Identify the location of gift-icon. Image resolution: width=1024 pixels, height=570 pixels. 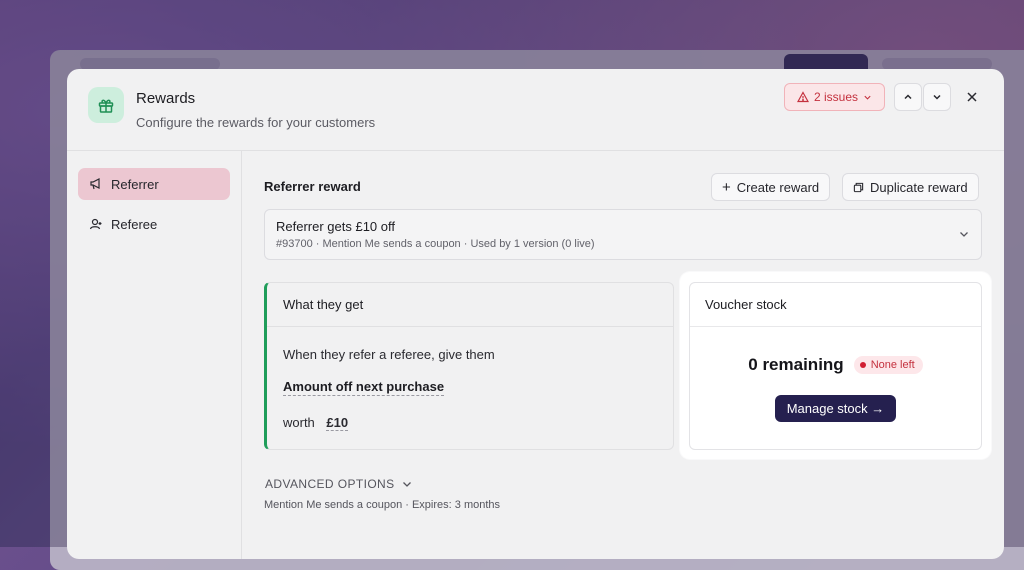
(106, 105).